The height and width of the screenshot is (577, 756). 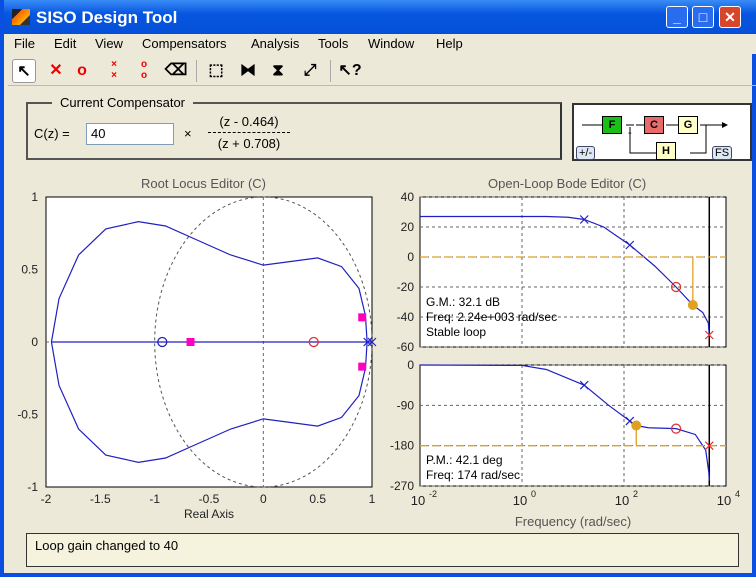 What do you see at coordinates (317, 499) in the screenshot?
I see `x-tick-label: 0.5` at bounding box center [317, 499].